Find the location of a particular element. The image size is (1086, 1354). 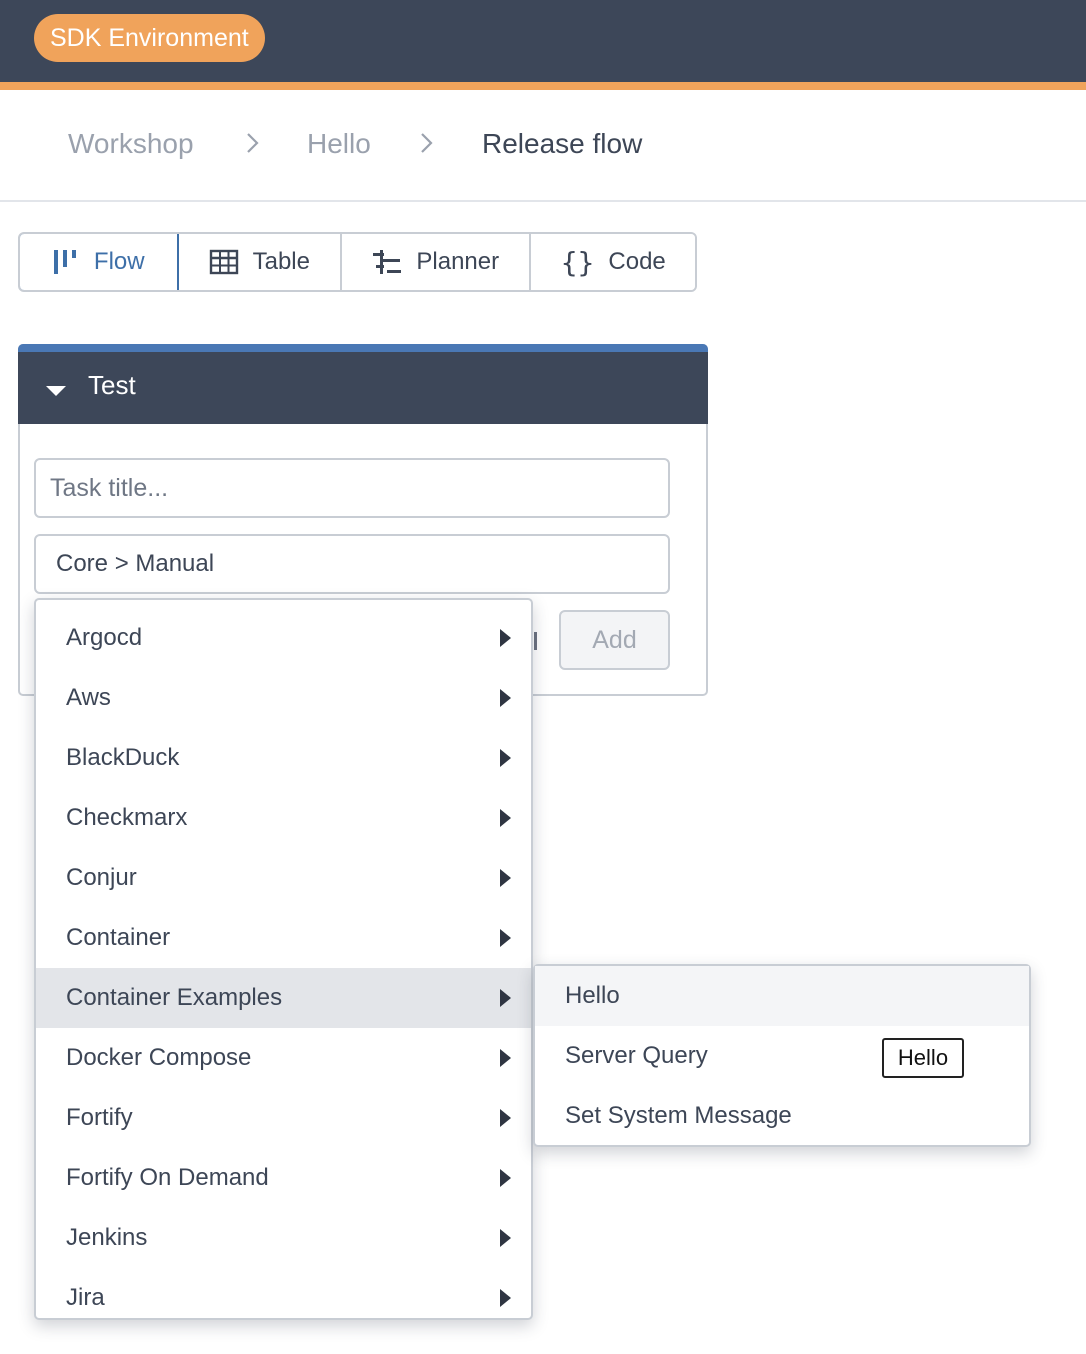

code-braces-icon: {} is located at coordinates (577, 262).